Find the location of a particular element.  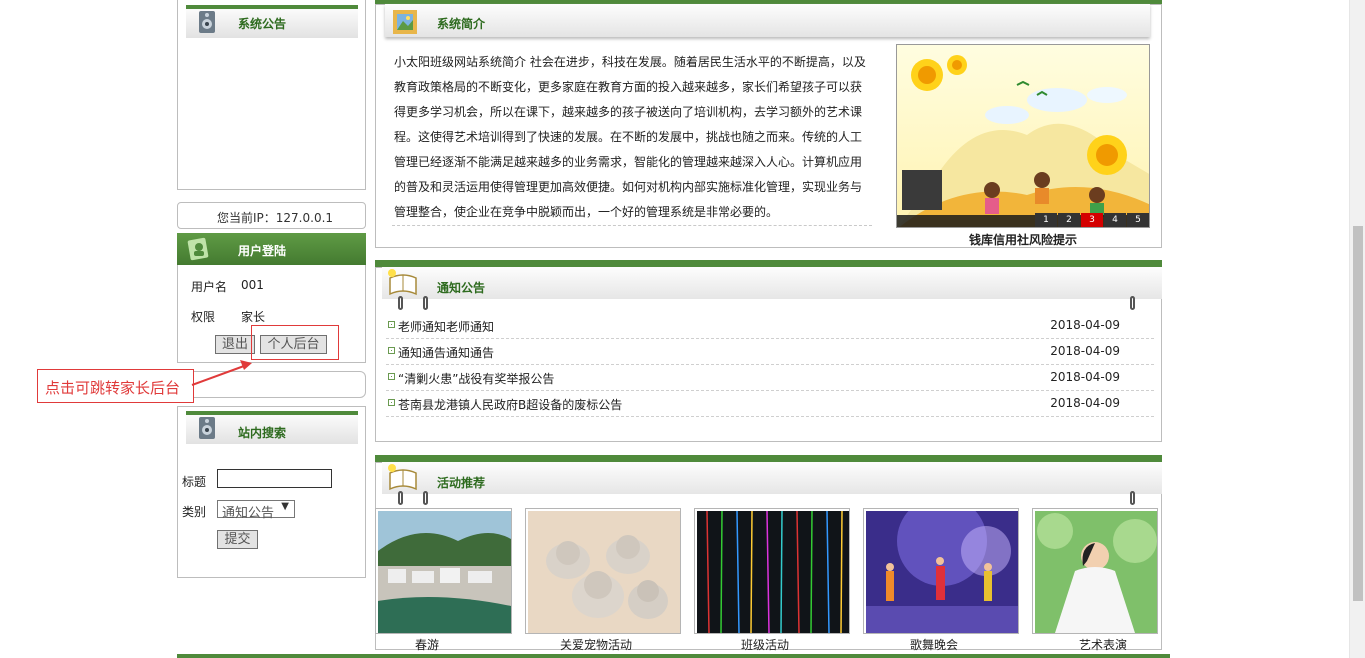

intro-line: 得更多学习机会，所以在课下，越来越多的孩子被送向了培训机构，去学习额外的艺术课 is located at coordinates (628, 112).